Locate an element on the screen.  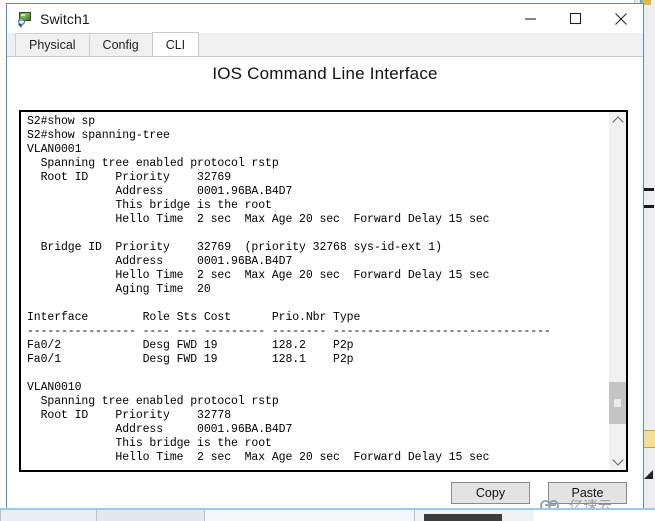
tab-cli: CLI is located at coordinates (175, 44).